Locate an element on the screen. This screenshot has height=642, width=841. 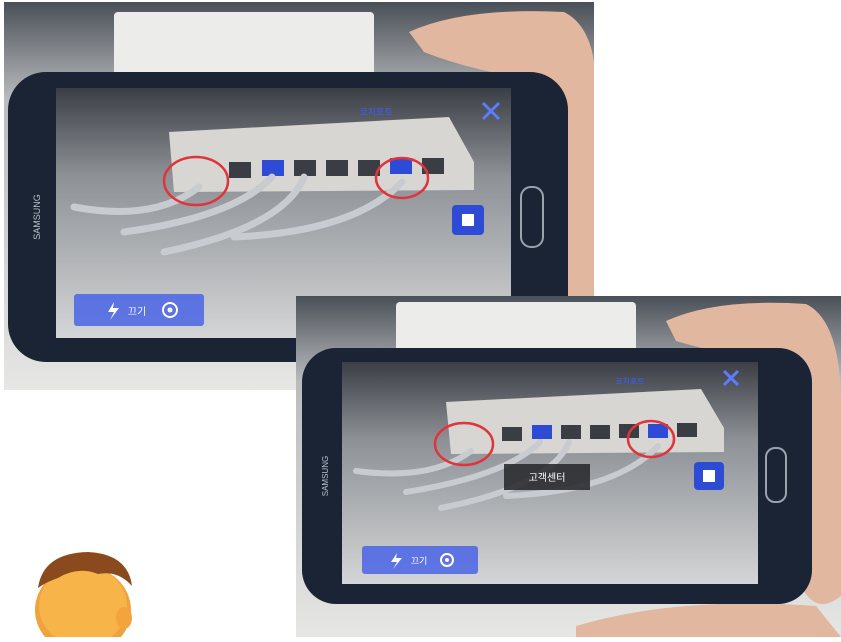
toast: 고객센터 is located at coordinates (547, 477).